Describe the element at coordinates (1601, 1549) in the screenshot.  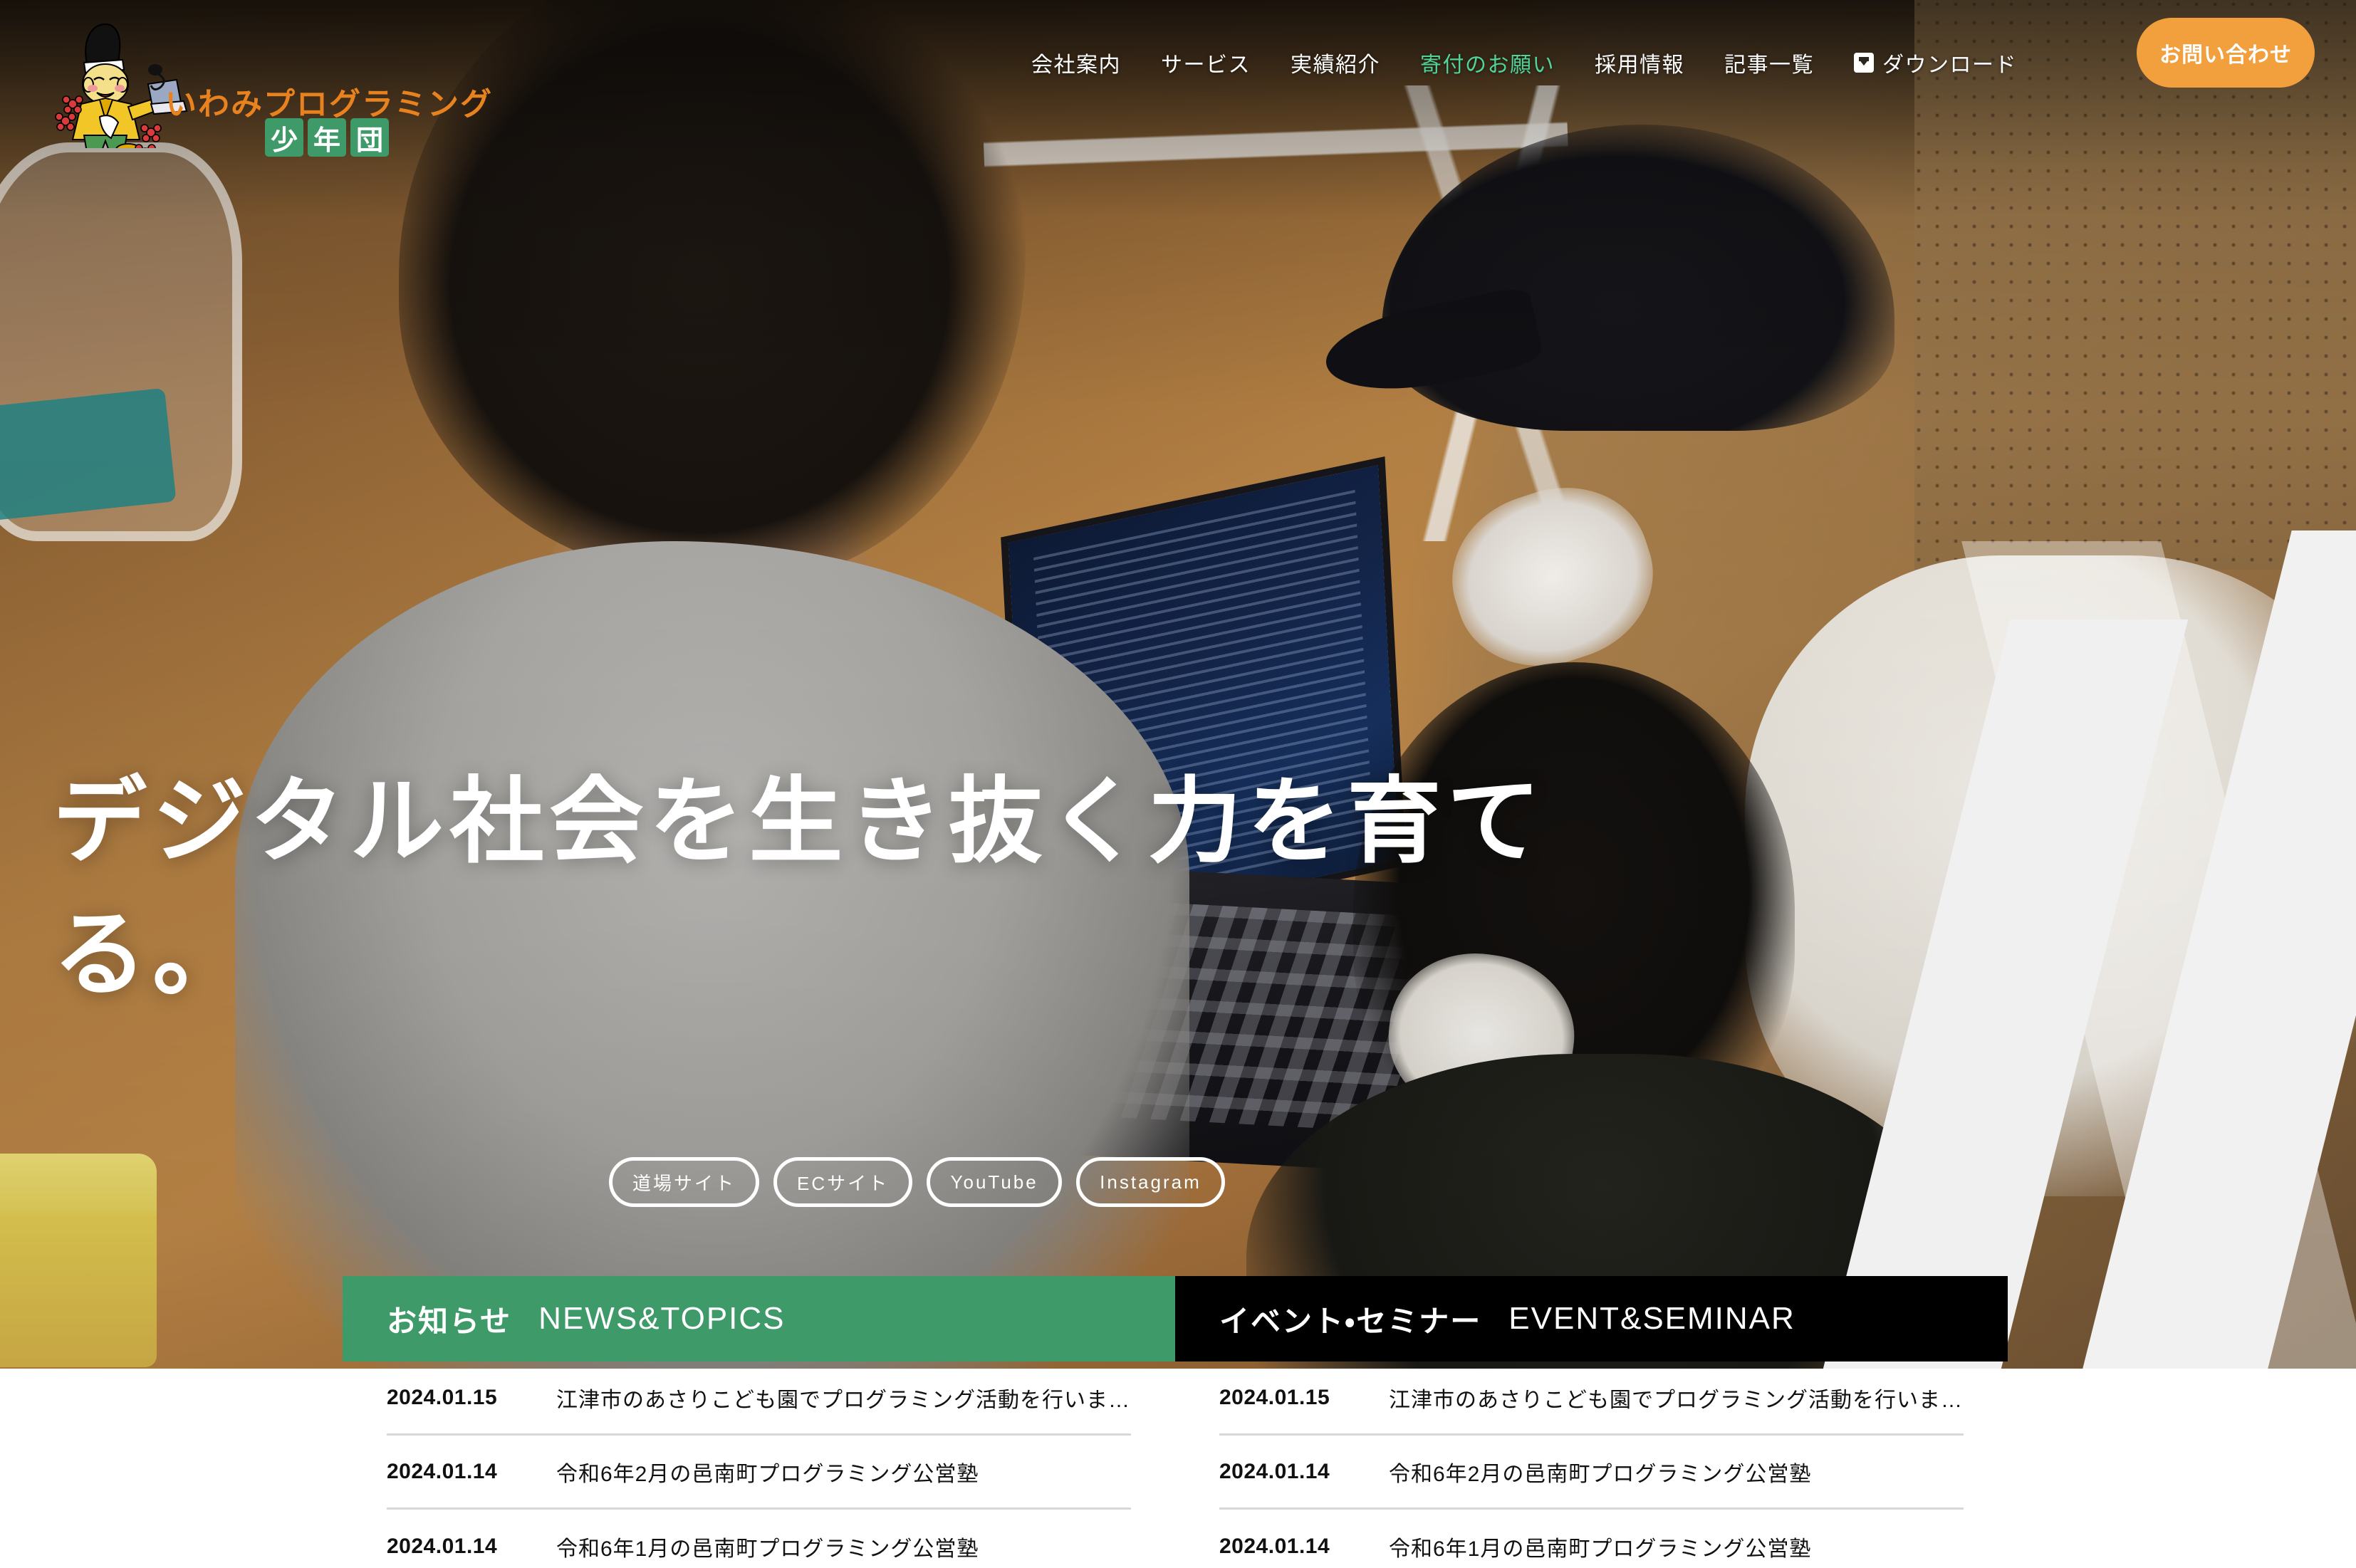
I see `event-item-title: 令和6年1月の邑南町プログラミング公営塾` at that location.